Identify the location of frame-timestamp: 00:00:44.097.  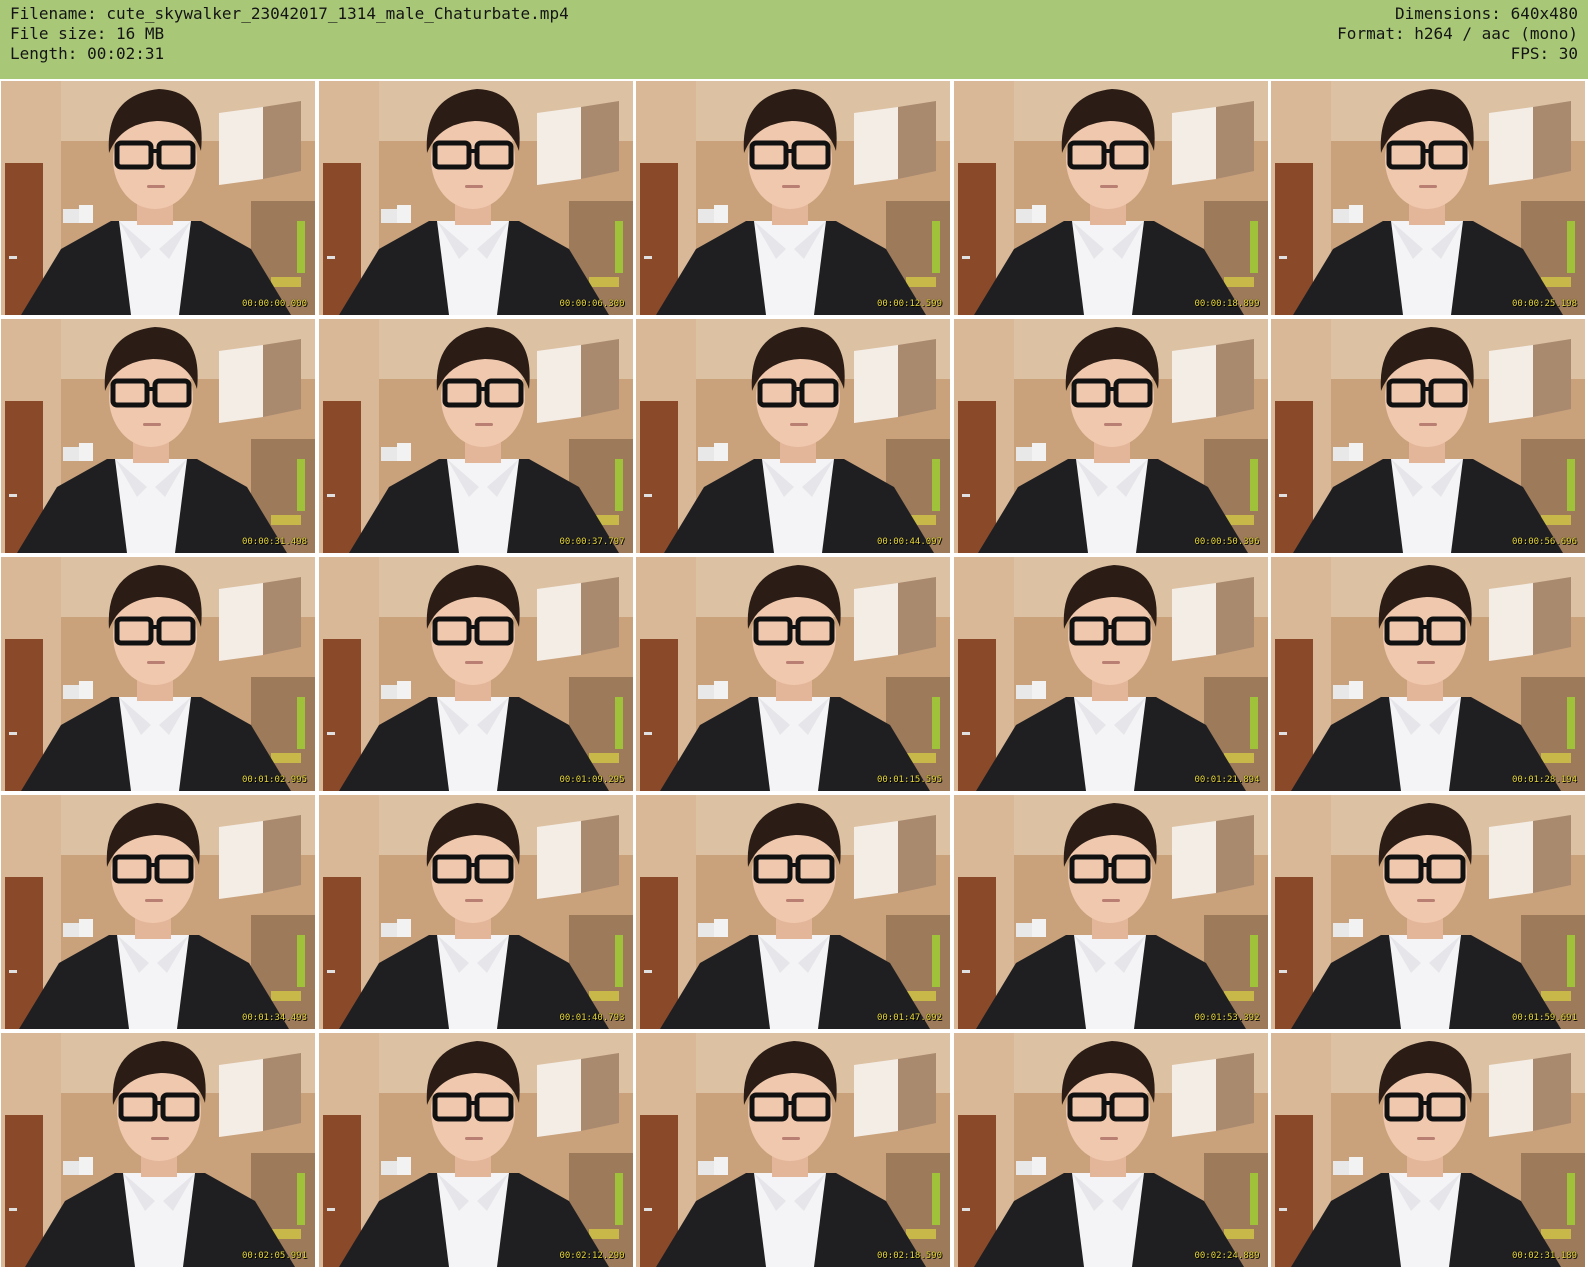
(909, 542).